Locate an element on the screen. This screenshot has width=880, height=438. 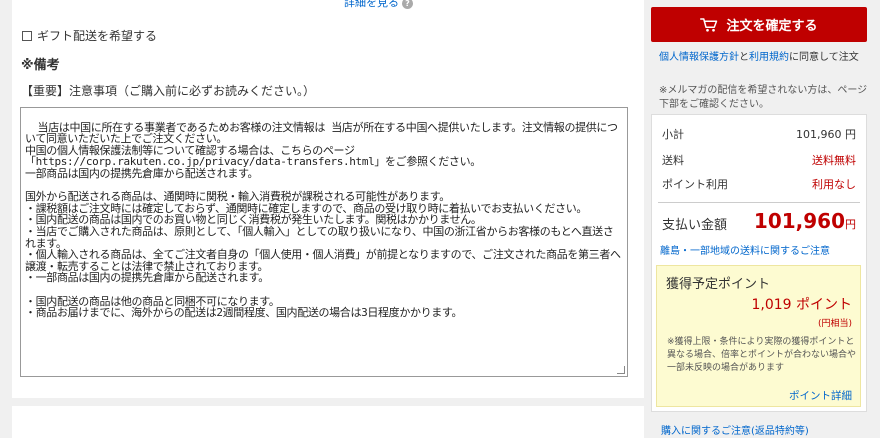
earned-points-equiv: (円相当) is located at coordinates (834, 324).